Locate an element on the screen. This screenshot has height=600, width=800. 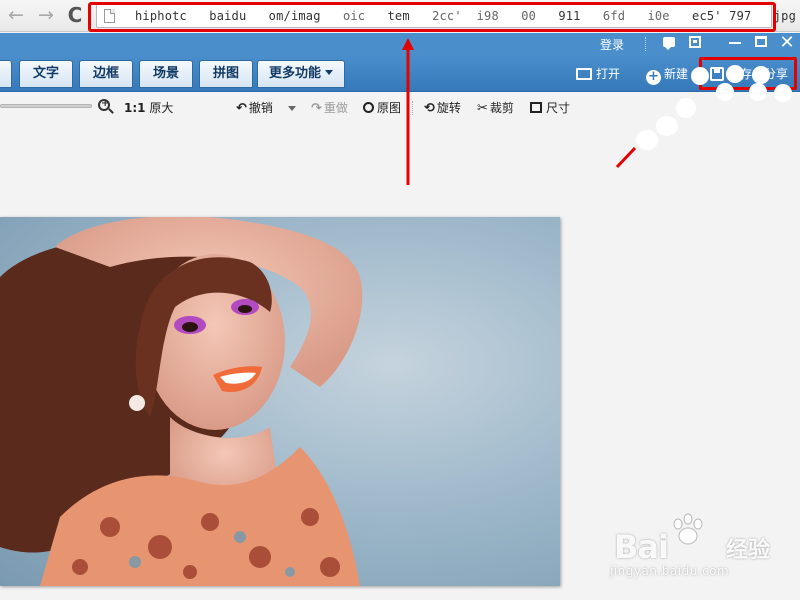
close-icon: ✕ is located at coordinates (787, 43).